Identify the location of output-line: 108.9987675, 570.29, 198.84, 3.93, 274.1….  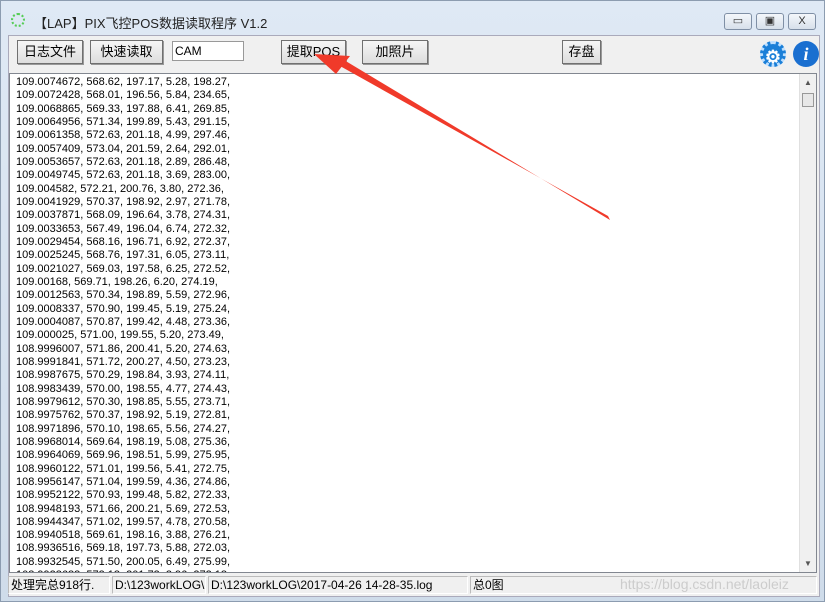
(123, 375).